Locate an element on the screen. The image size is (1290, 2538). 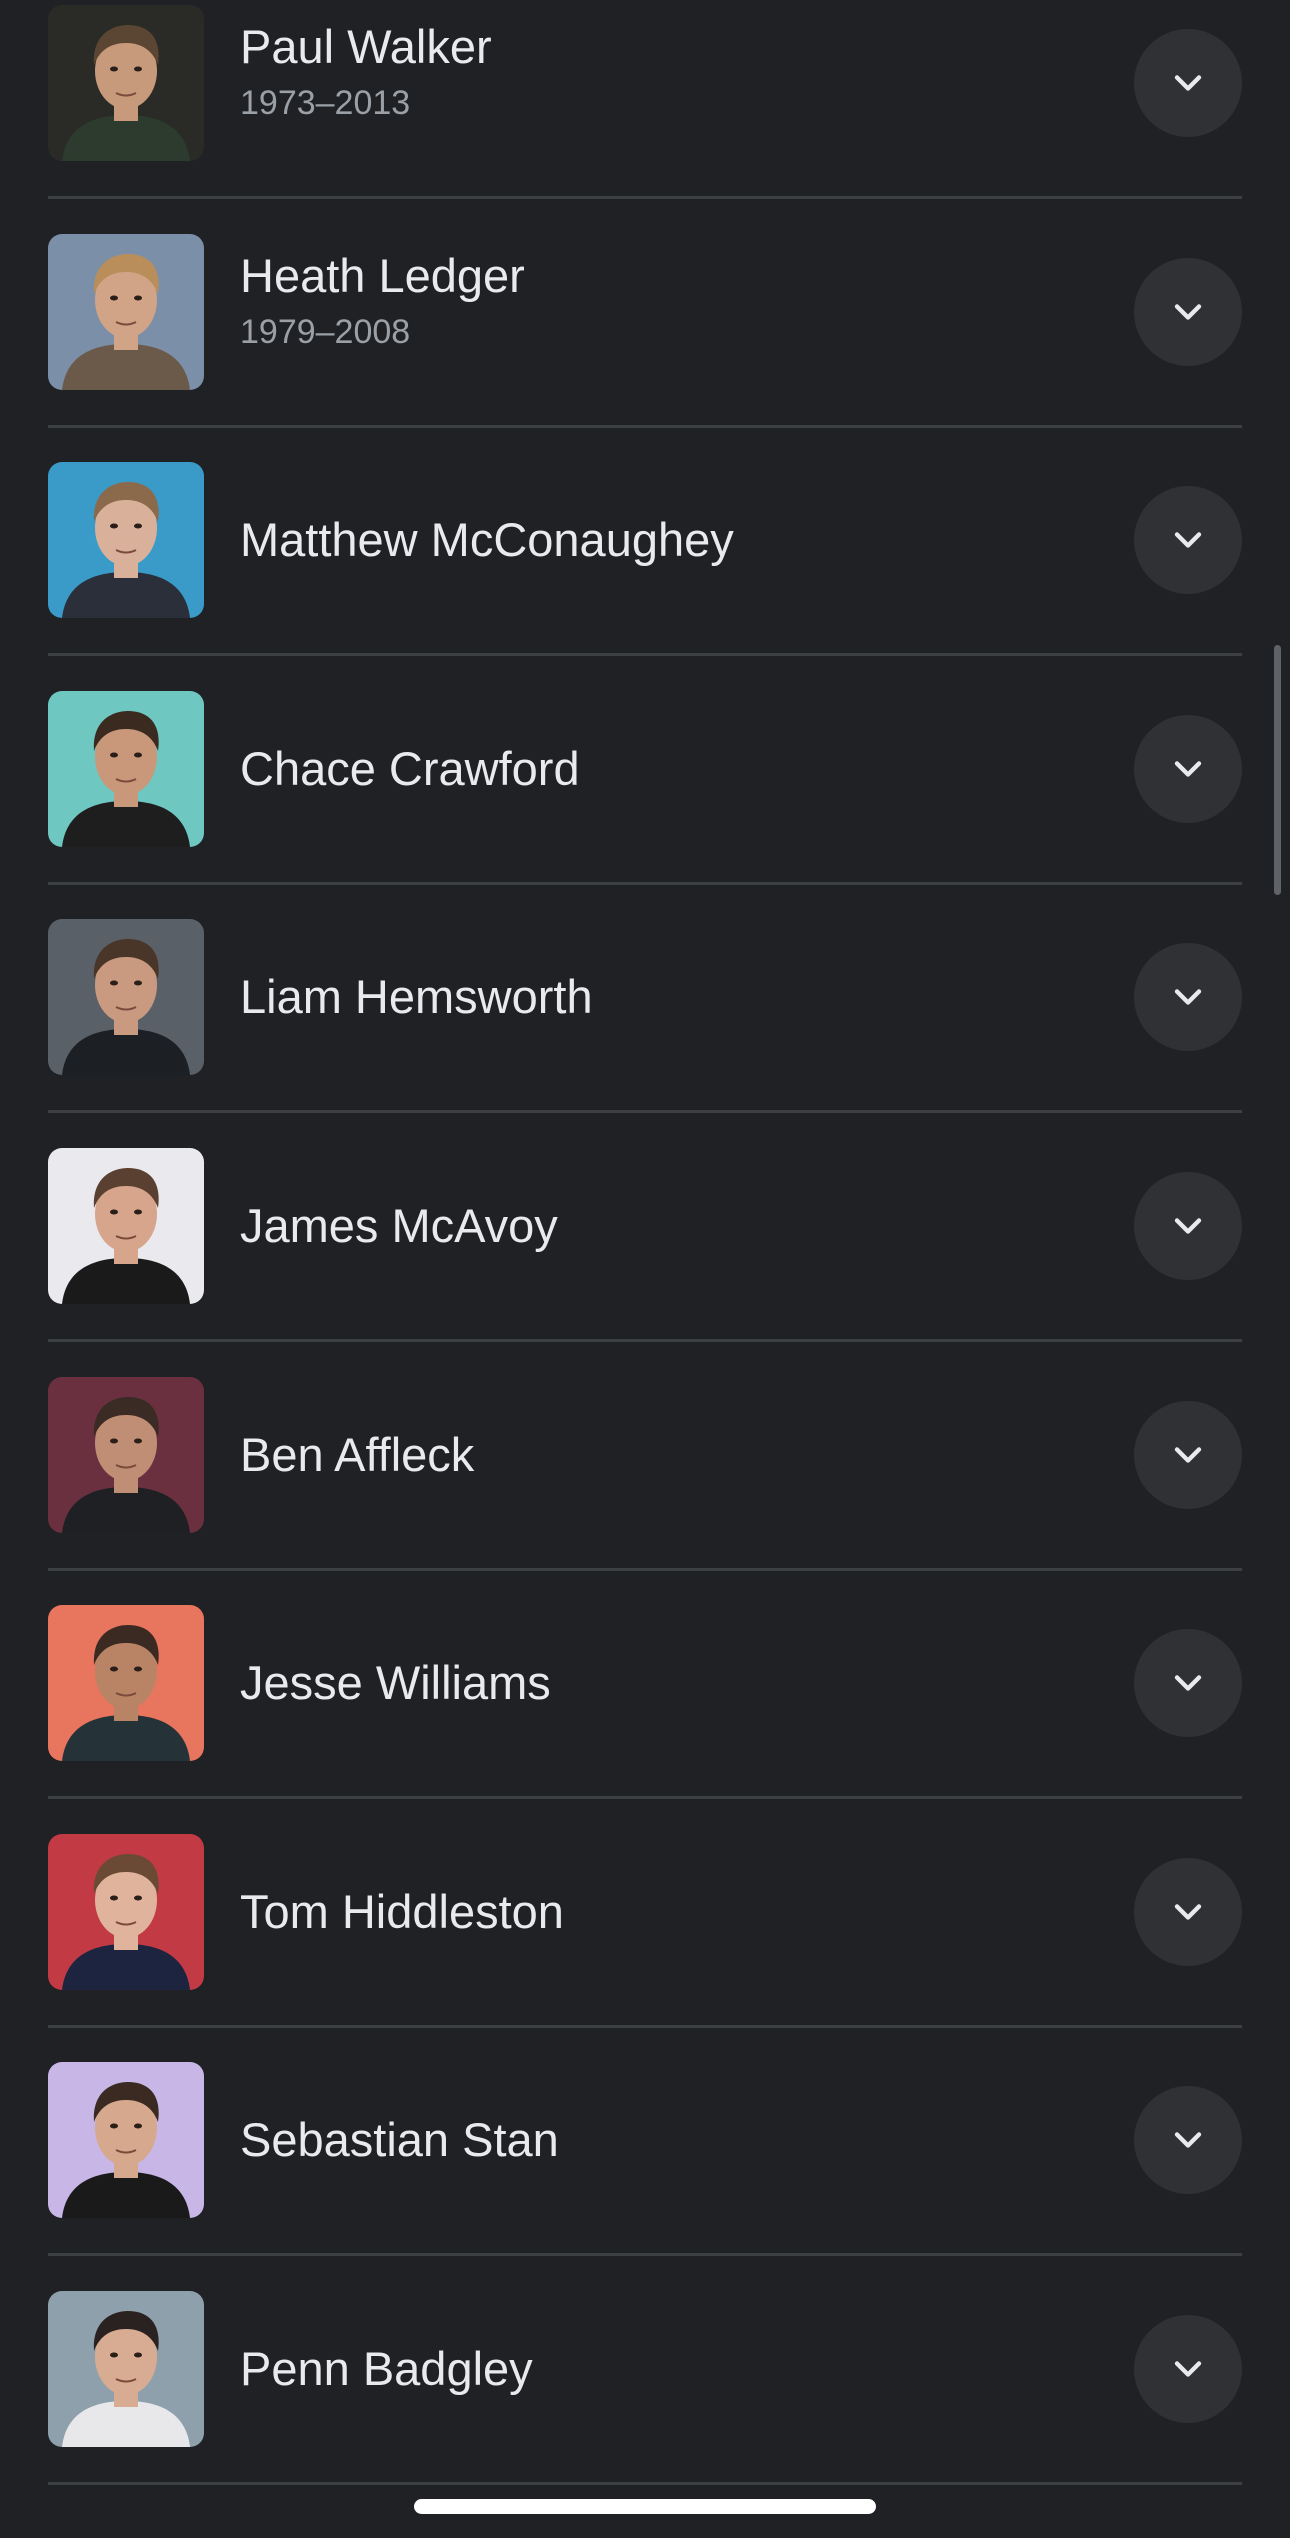
list-item: Sebastian Stan is located at coordinates (645, 2138).